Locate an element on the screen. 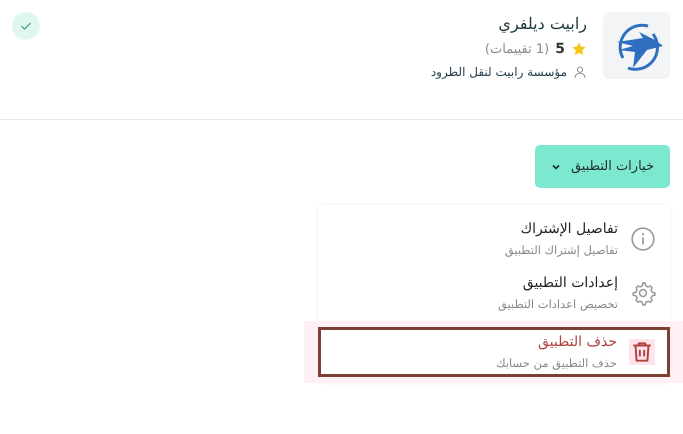  menu-item: حذف التطبيق حذف التطبيق من حسابك is located at coordinates (494, 352).